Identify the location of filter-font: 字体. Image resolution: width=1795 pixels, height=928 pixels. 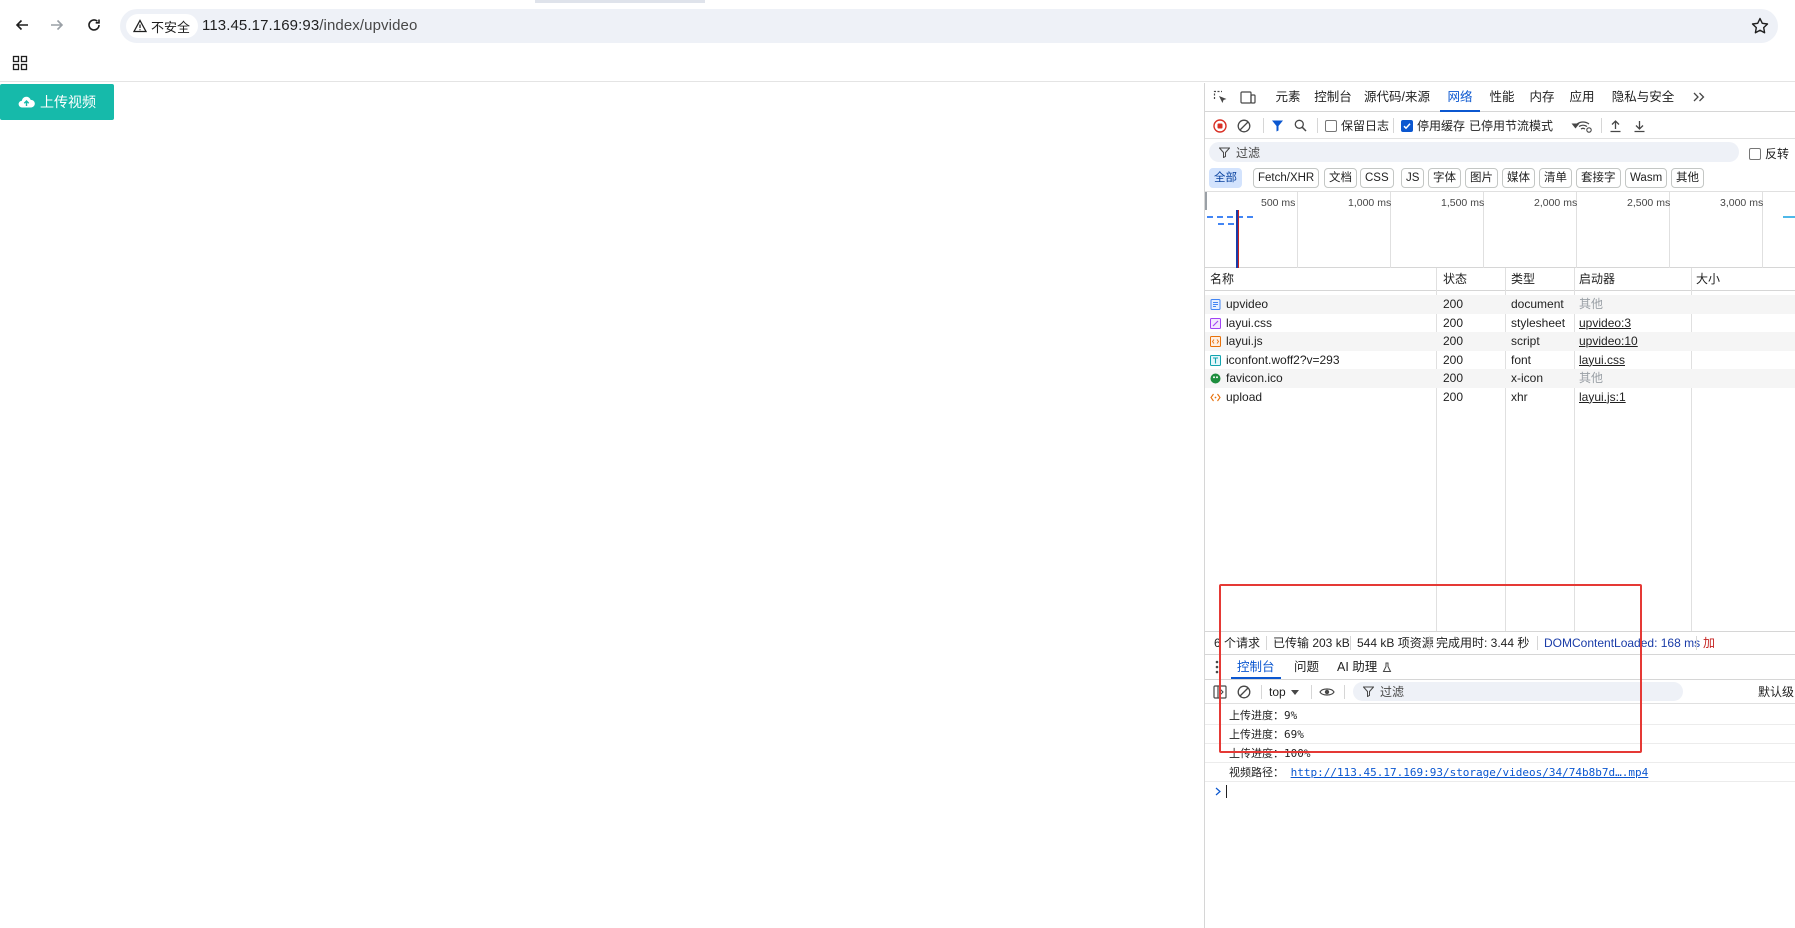
(1444, 178).